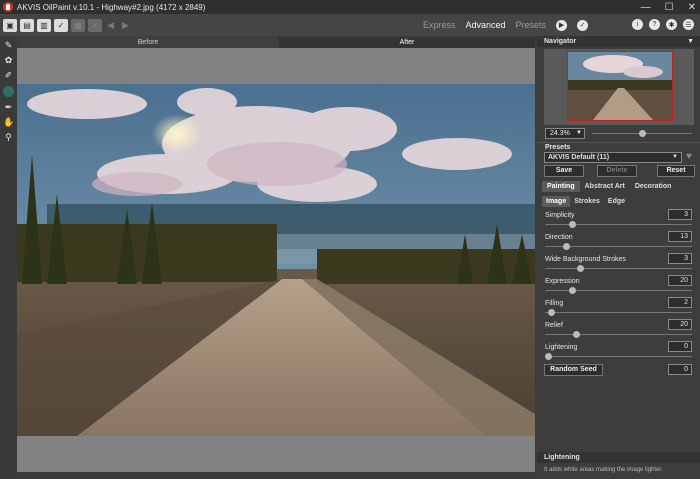  I want to click on param-label: Filling, so click(554, 303).